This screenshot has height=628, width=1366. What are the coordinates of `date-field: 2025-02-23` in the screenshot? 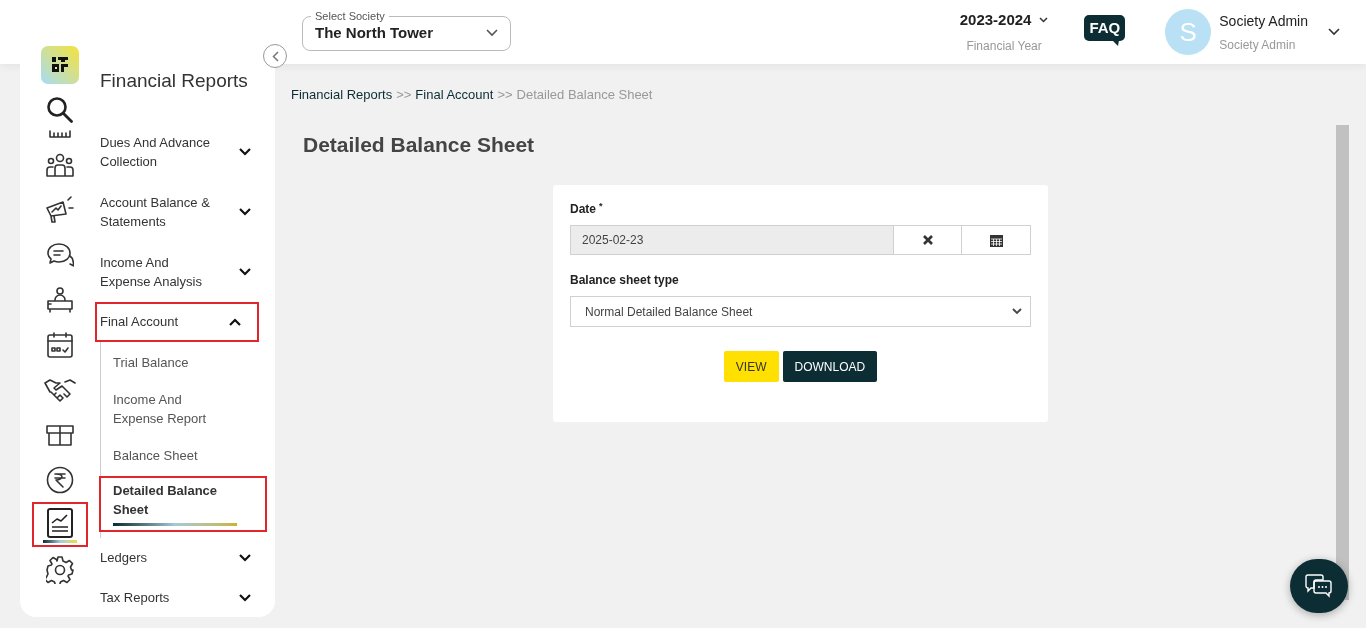 It's located at (732, 240).